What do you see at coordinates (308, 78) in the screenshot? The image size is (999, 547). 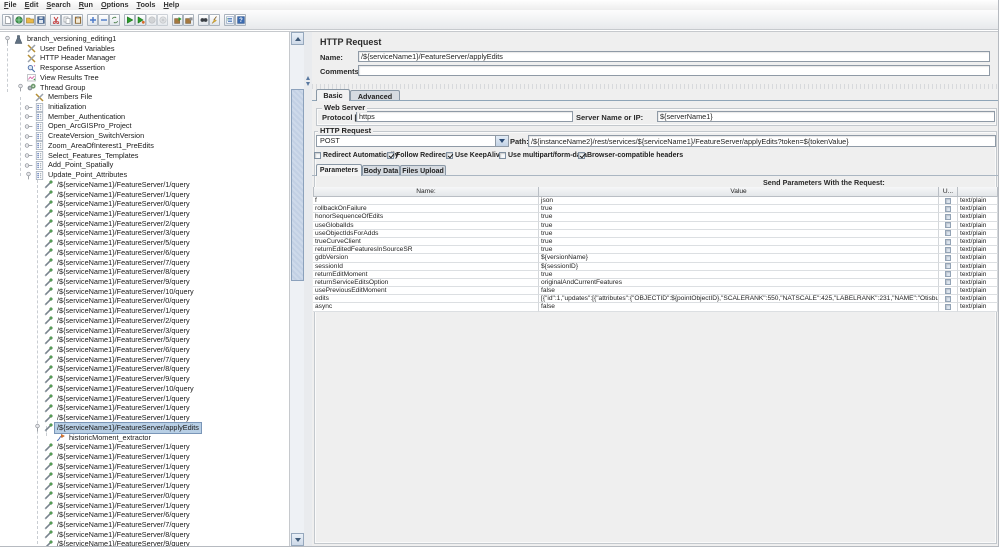 I see `splitter-collapse-icon` at bounding box center [308, 78].